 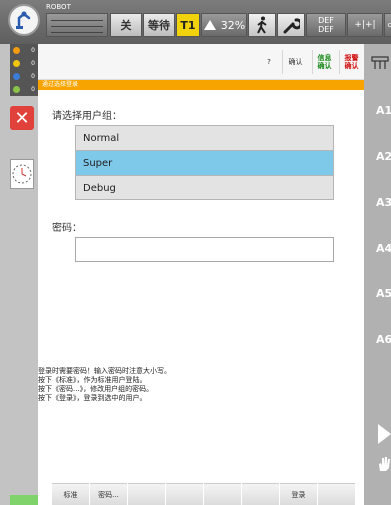 What do you see at coordinates (383, 293) in the screenshot?
I see `axis-a5-key: A5` at bounding box center [383, 293].